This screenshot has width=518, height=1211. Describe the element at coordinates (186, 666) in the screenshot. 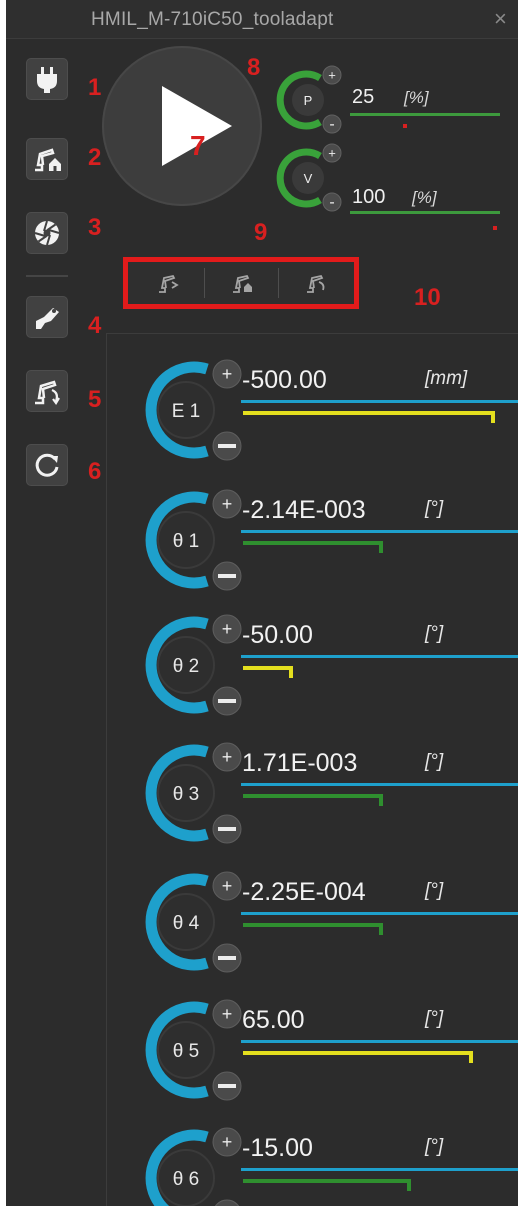

I see `joint-name: θ 2` at that location.